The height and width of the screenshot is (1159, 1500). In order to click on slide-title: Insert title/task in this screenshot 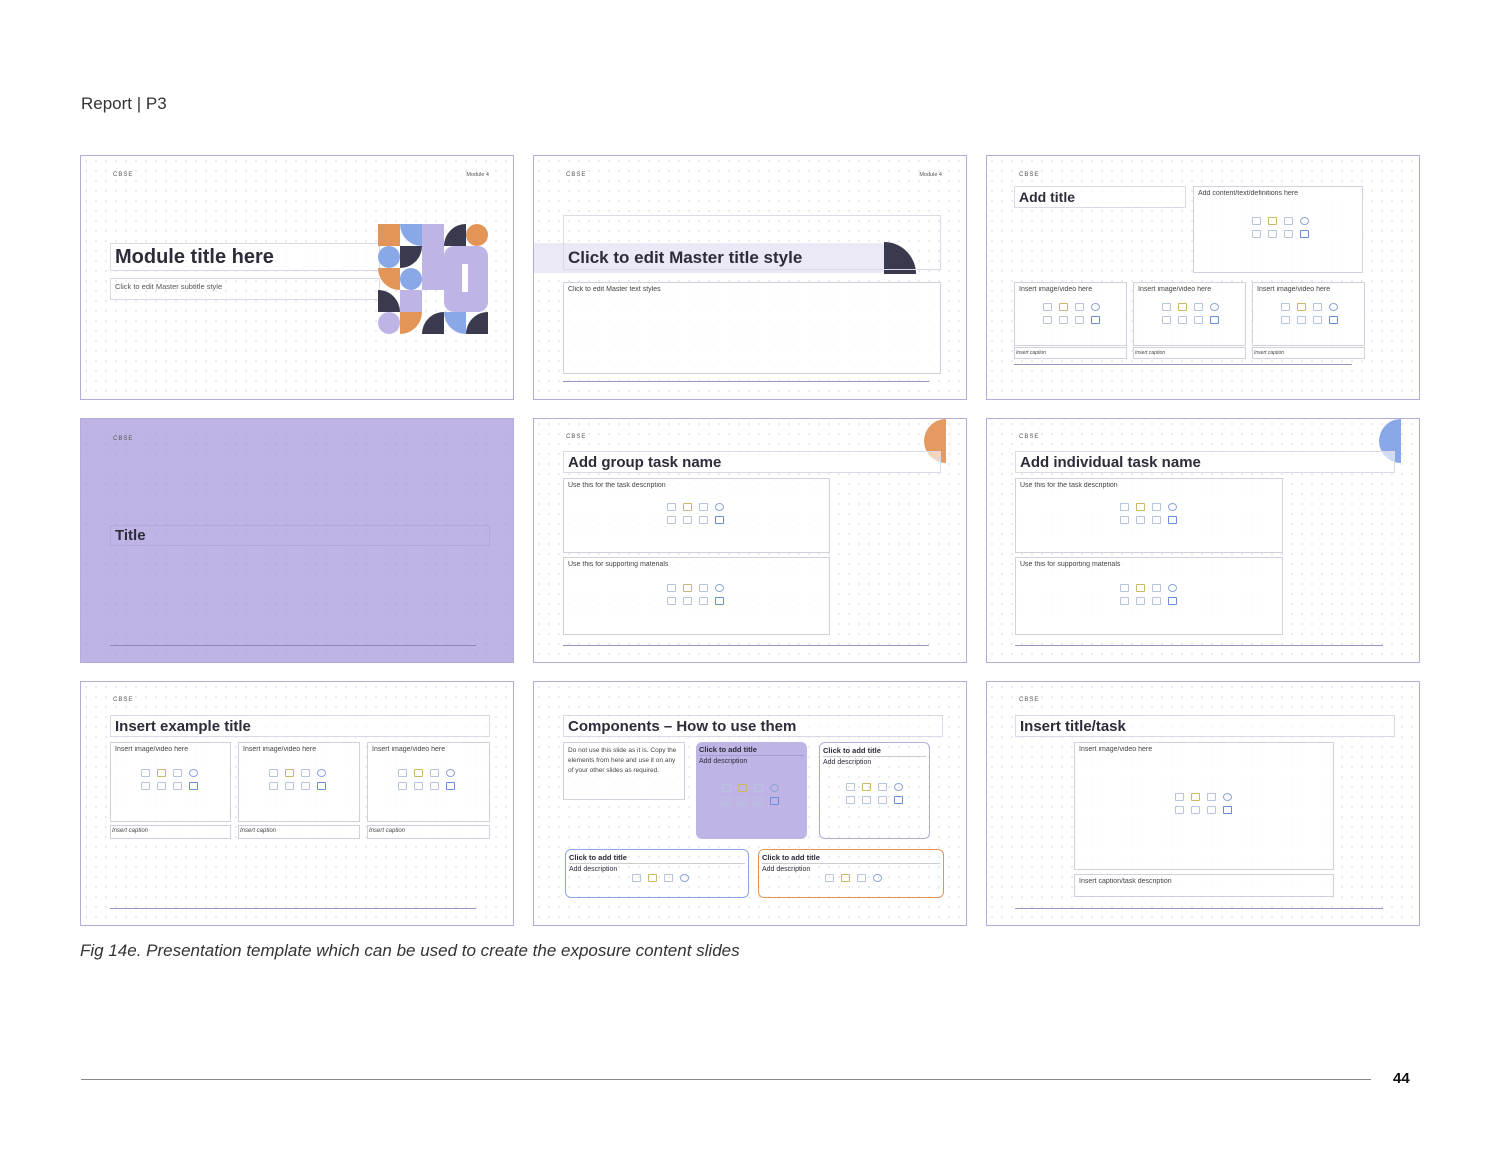, I will do `click(1205, 726)`.